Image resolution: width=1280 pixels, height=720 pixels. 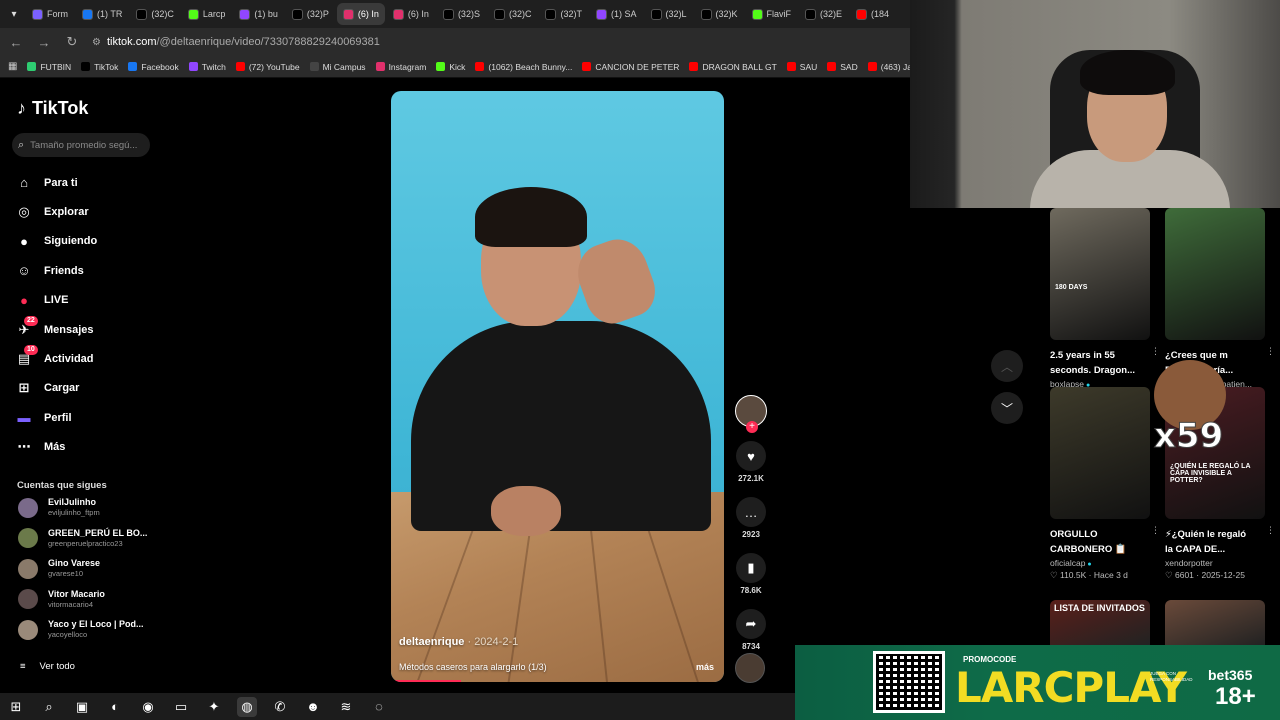 I want to click on bookmark-item: FUTBIN, so click(x=49, y=67).